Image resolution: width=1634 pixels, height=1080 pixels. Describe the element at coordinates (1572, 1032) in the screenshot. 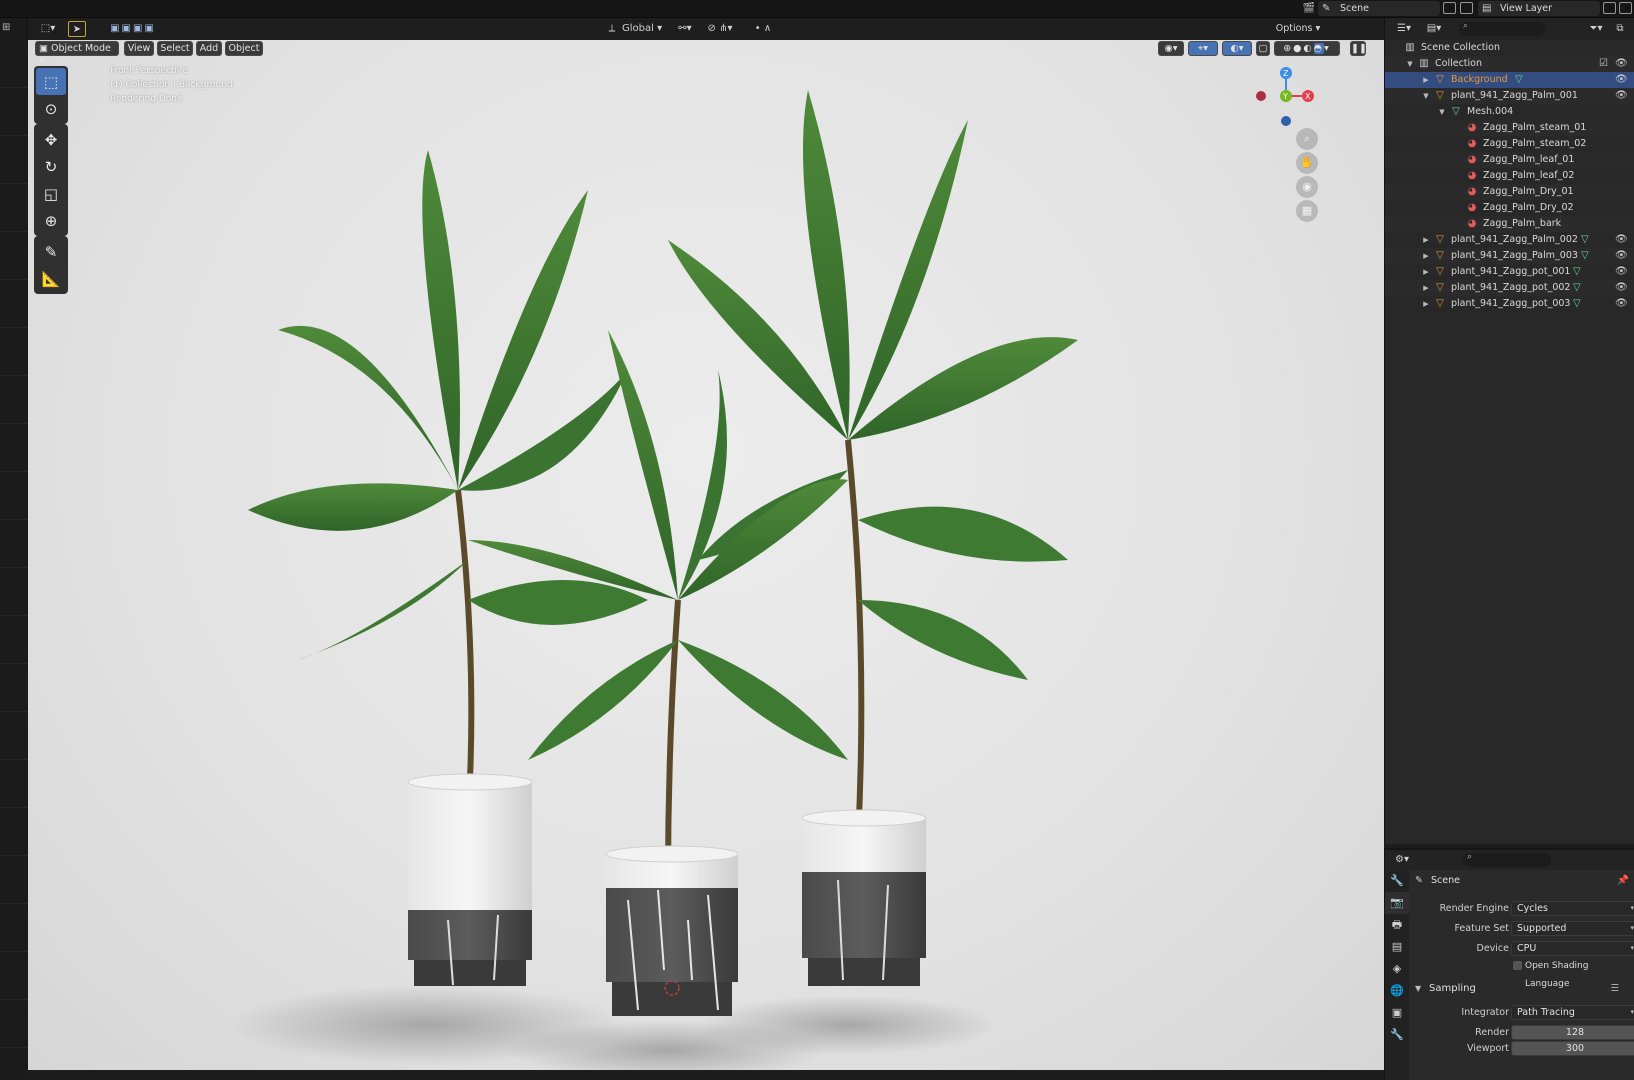

I see `render-samples-field: 128` at that location.